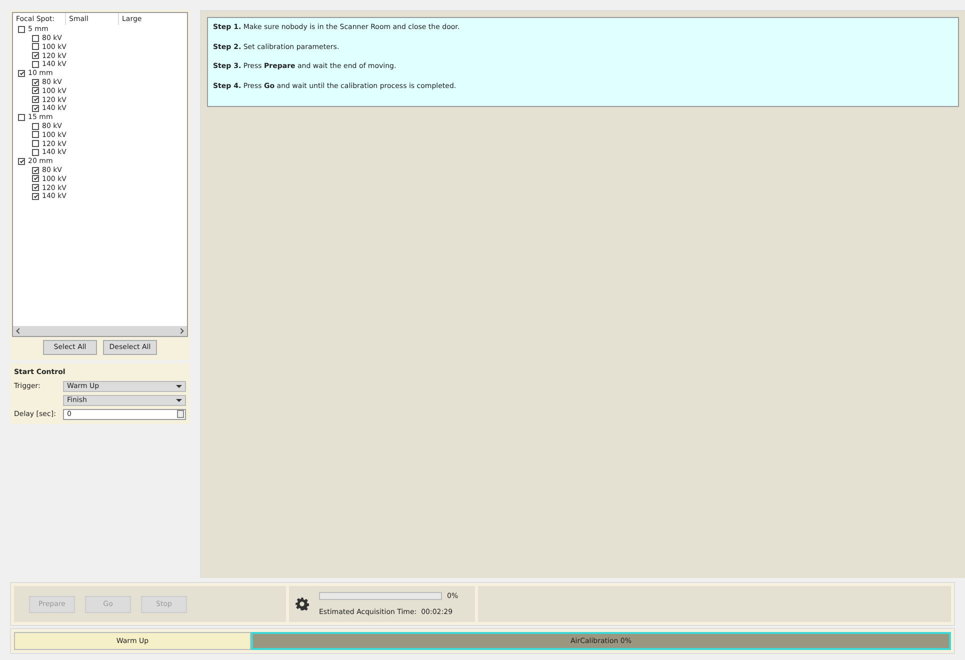 Image resolution: width=965 pixels, height=660 pixels. What do you see at coordinates (19, 331) in the screenshot?
I see `scroll-left-icon` at bounding box center [19, 331].